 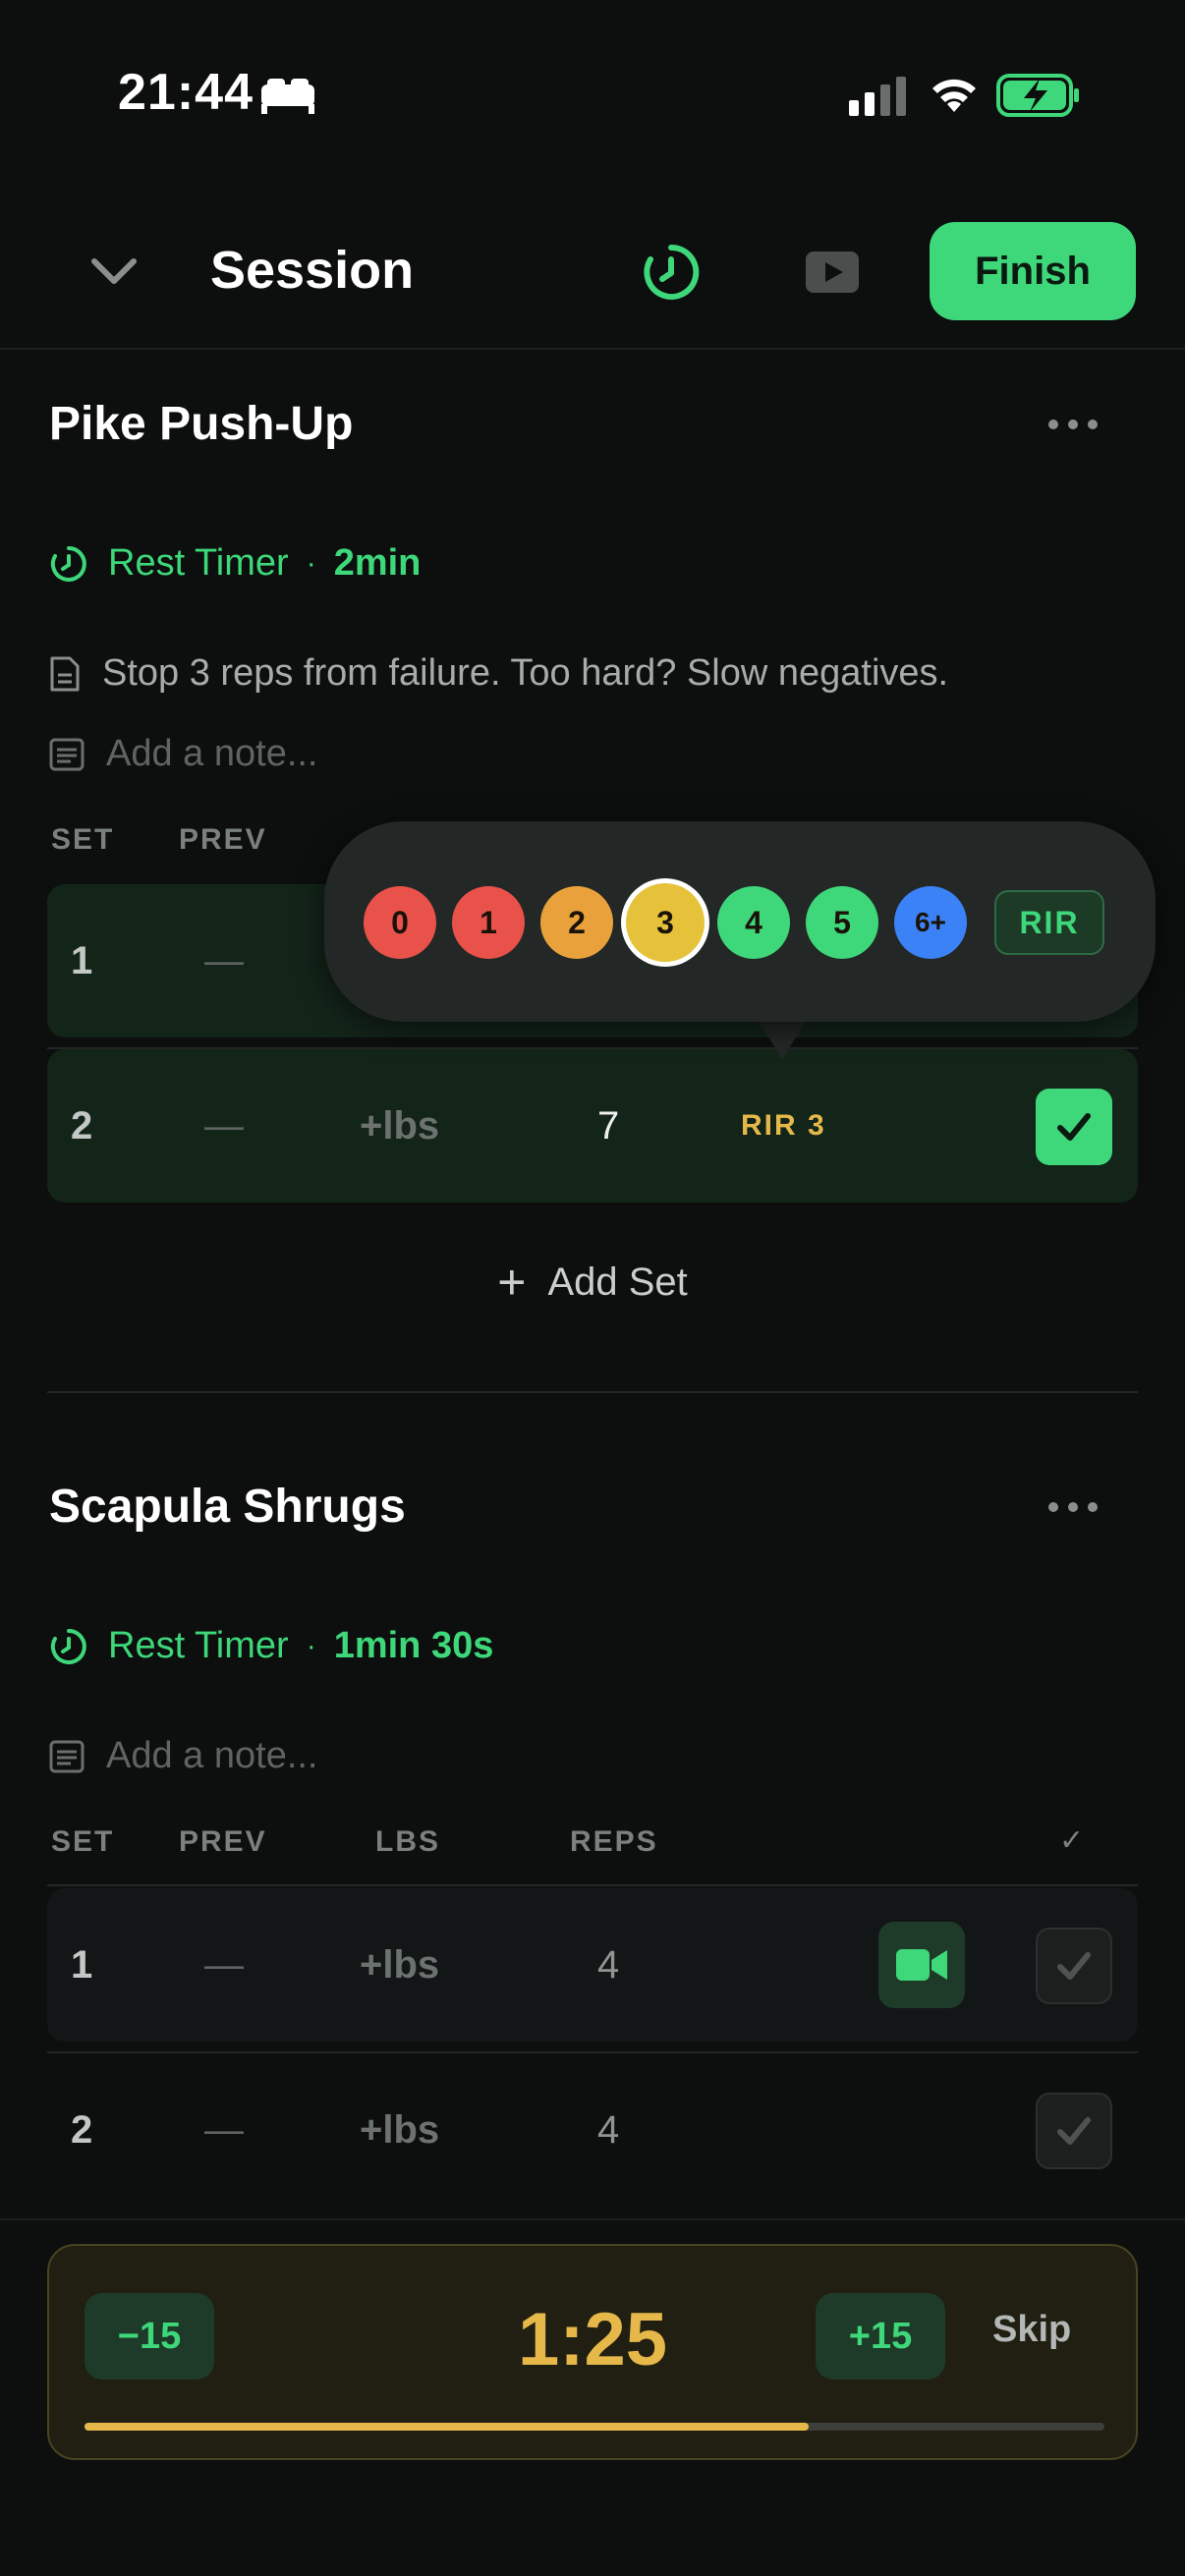 I want to click on page-title: Session, so click(x=313, y=270).